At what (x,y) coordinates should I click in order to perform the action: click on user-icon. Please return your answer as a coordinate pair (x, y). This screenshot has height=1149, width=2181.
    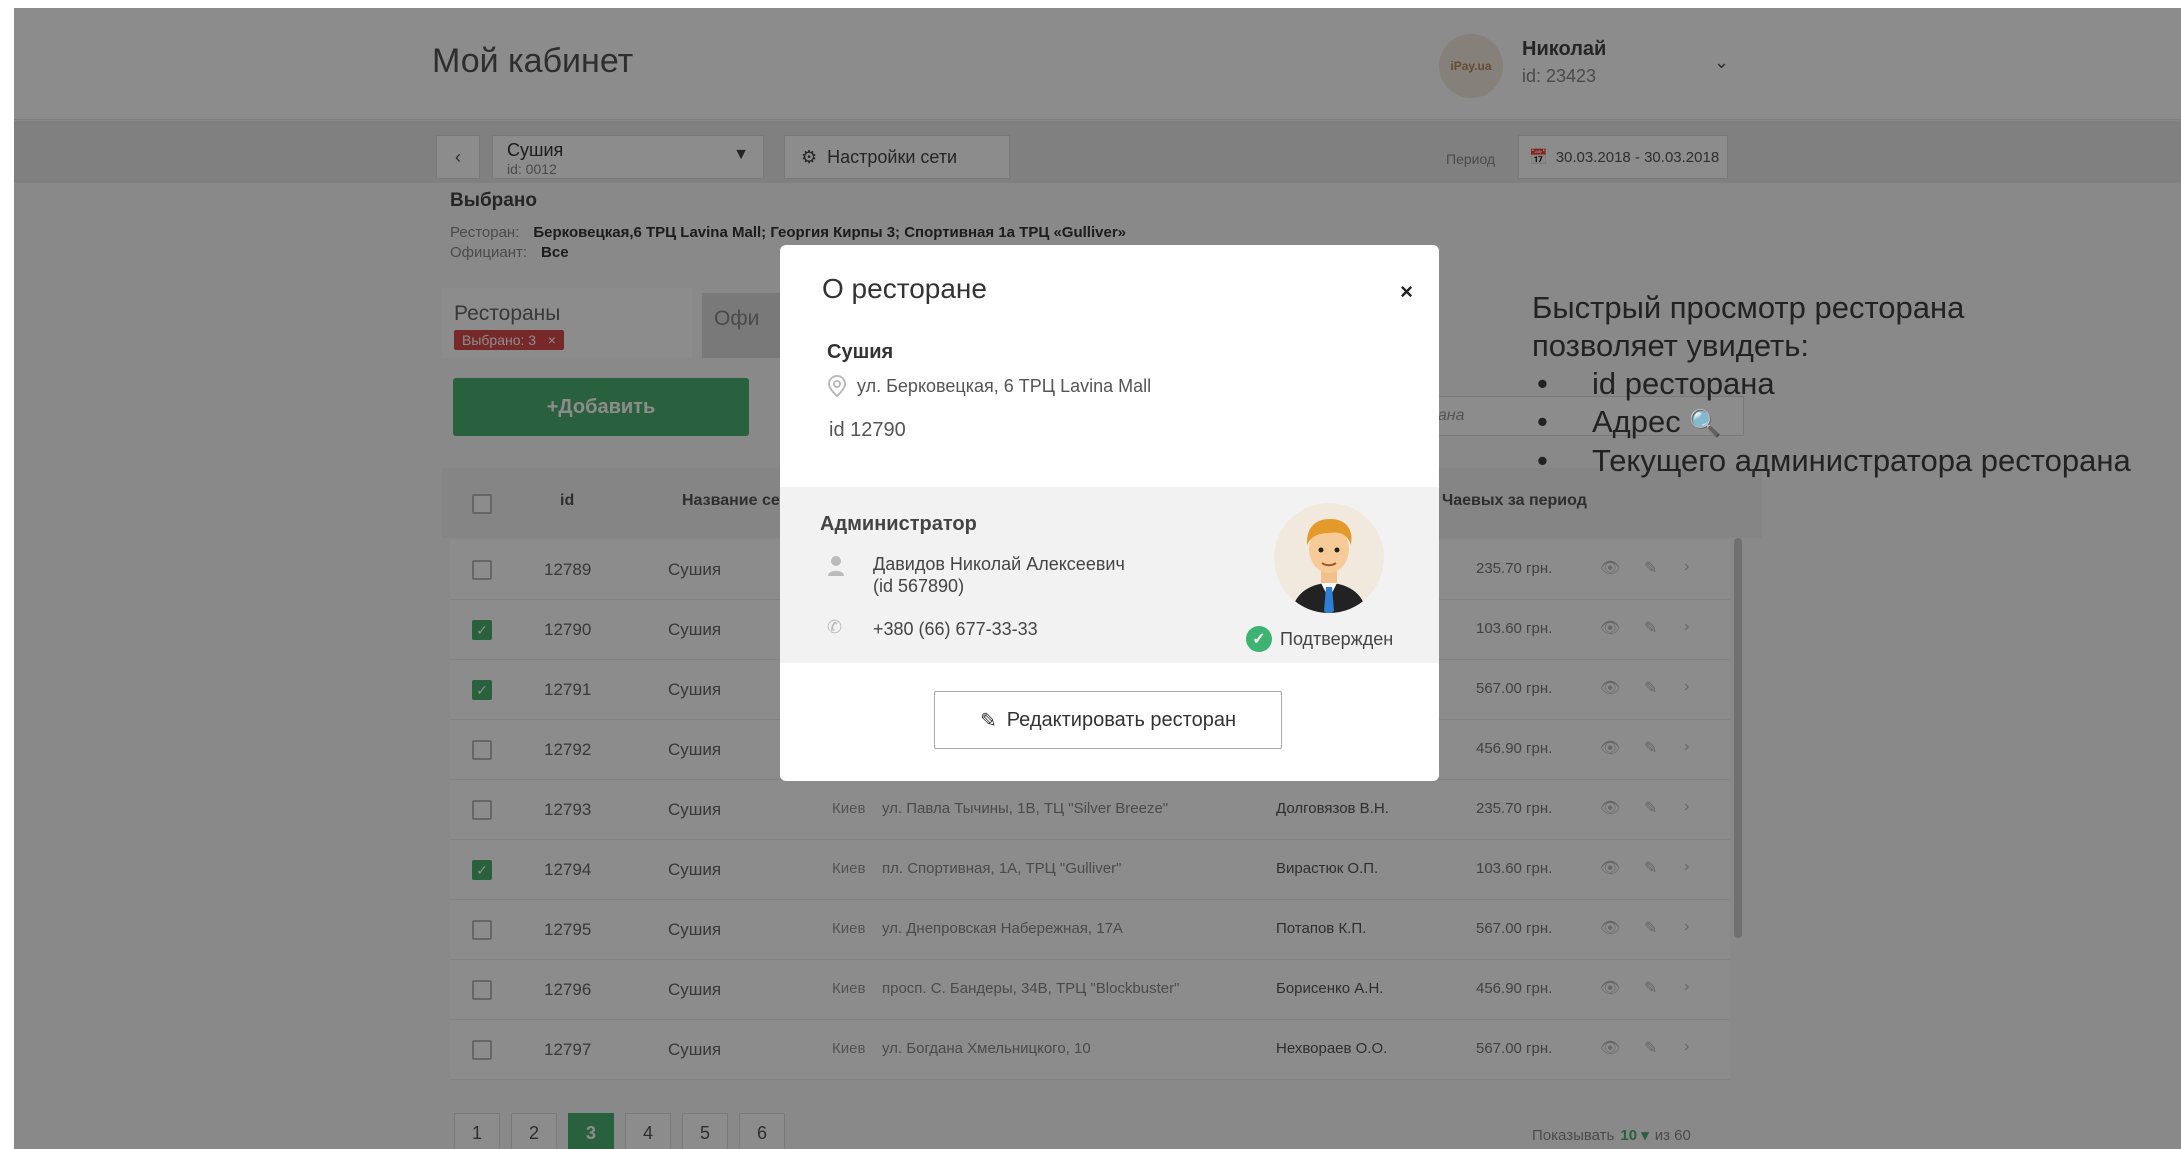
    Looking at the image, I should click on (836, 566).